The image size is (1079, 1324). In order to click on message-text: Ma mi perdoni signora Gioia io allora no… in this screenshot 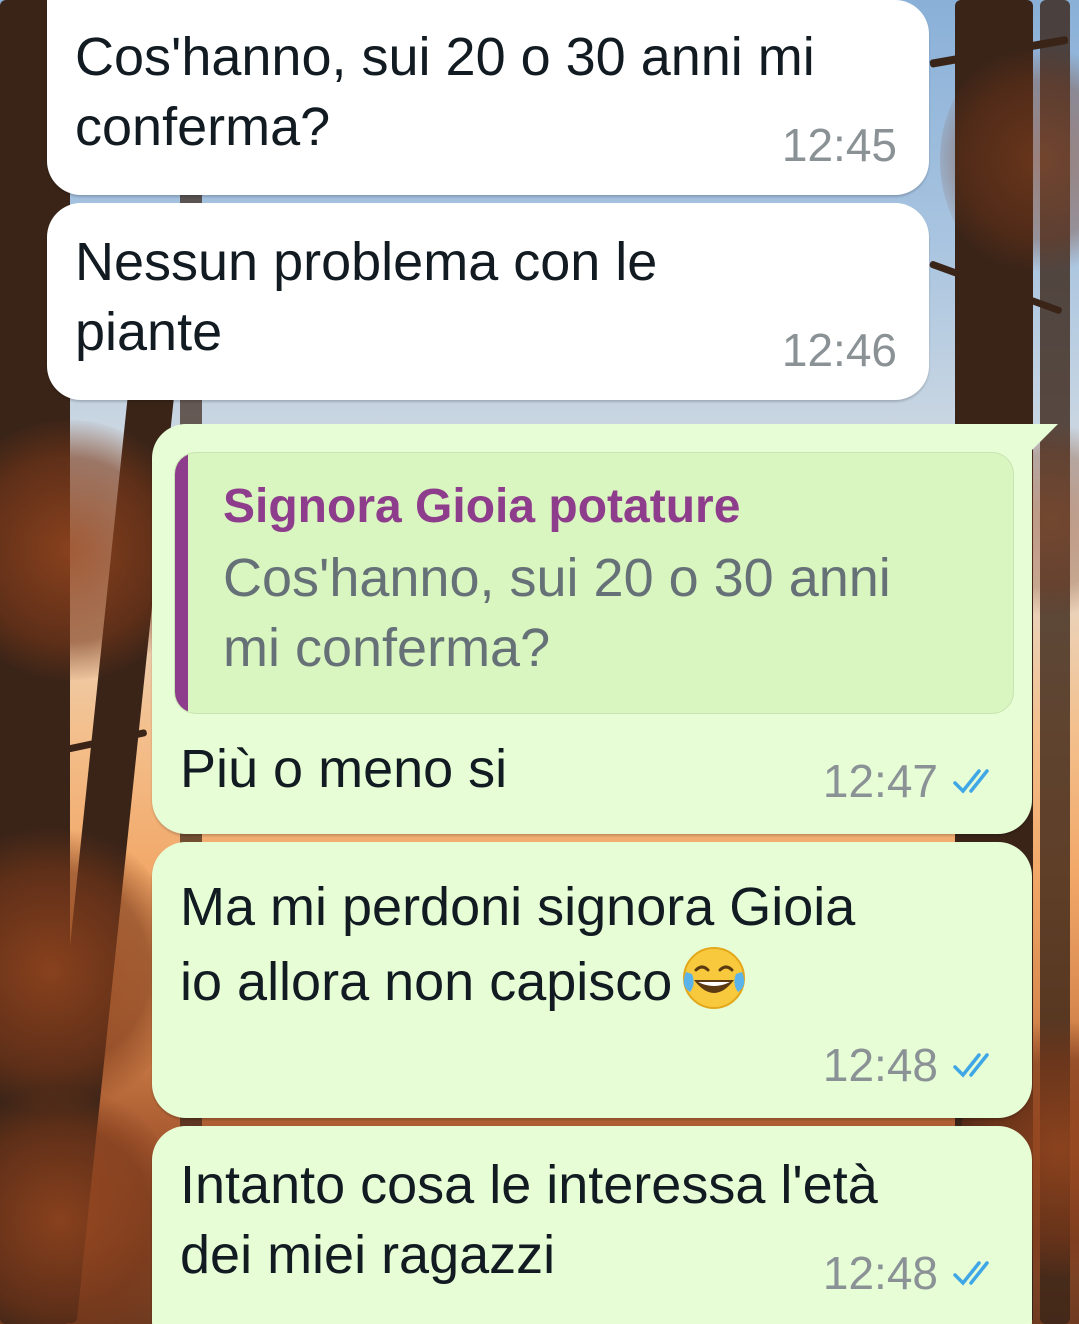, I will do `click(592, 944)`.